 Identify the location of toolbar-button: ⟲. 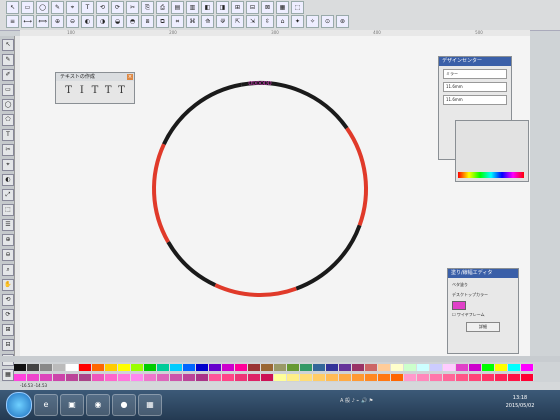
(102, 7).